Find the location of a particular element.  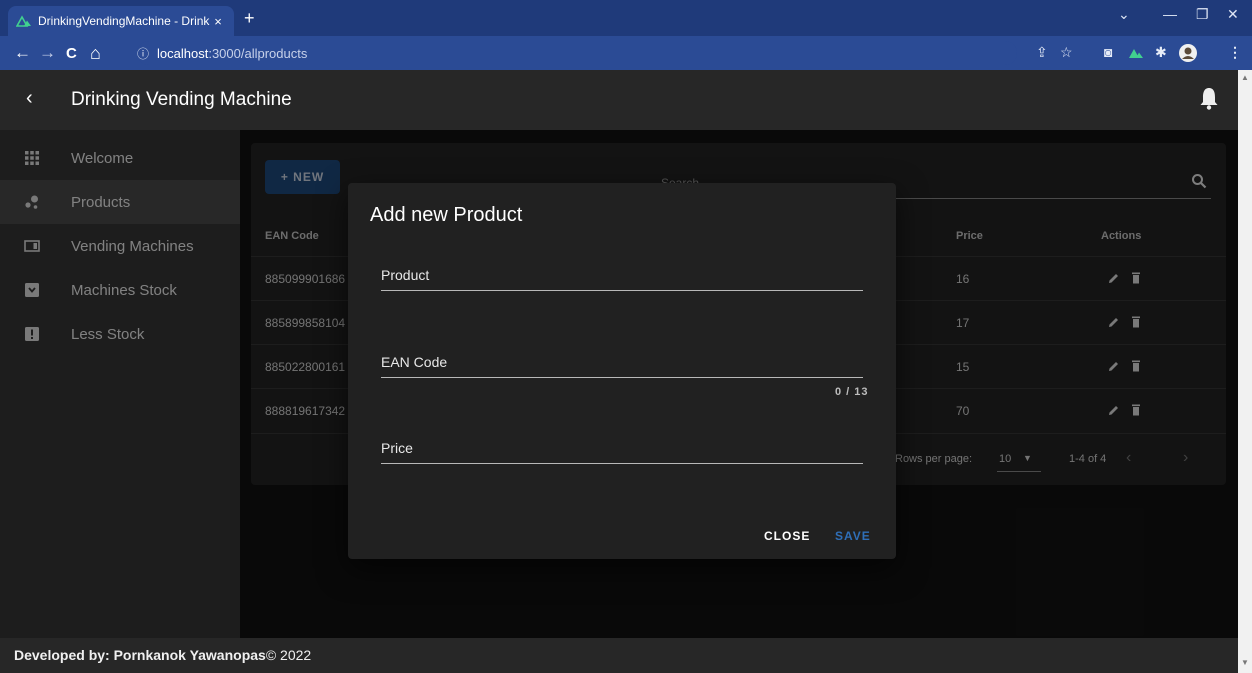

forward-arrow-icon: → is located at coordinates (47, 53).